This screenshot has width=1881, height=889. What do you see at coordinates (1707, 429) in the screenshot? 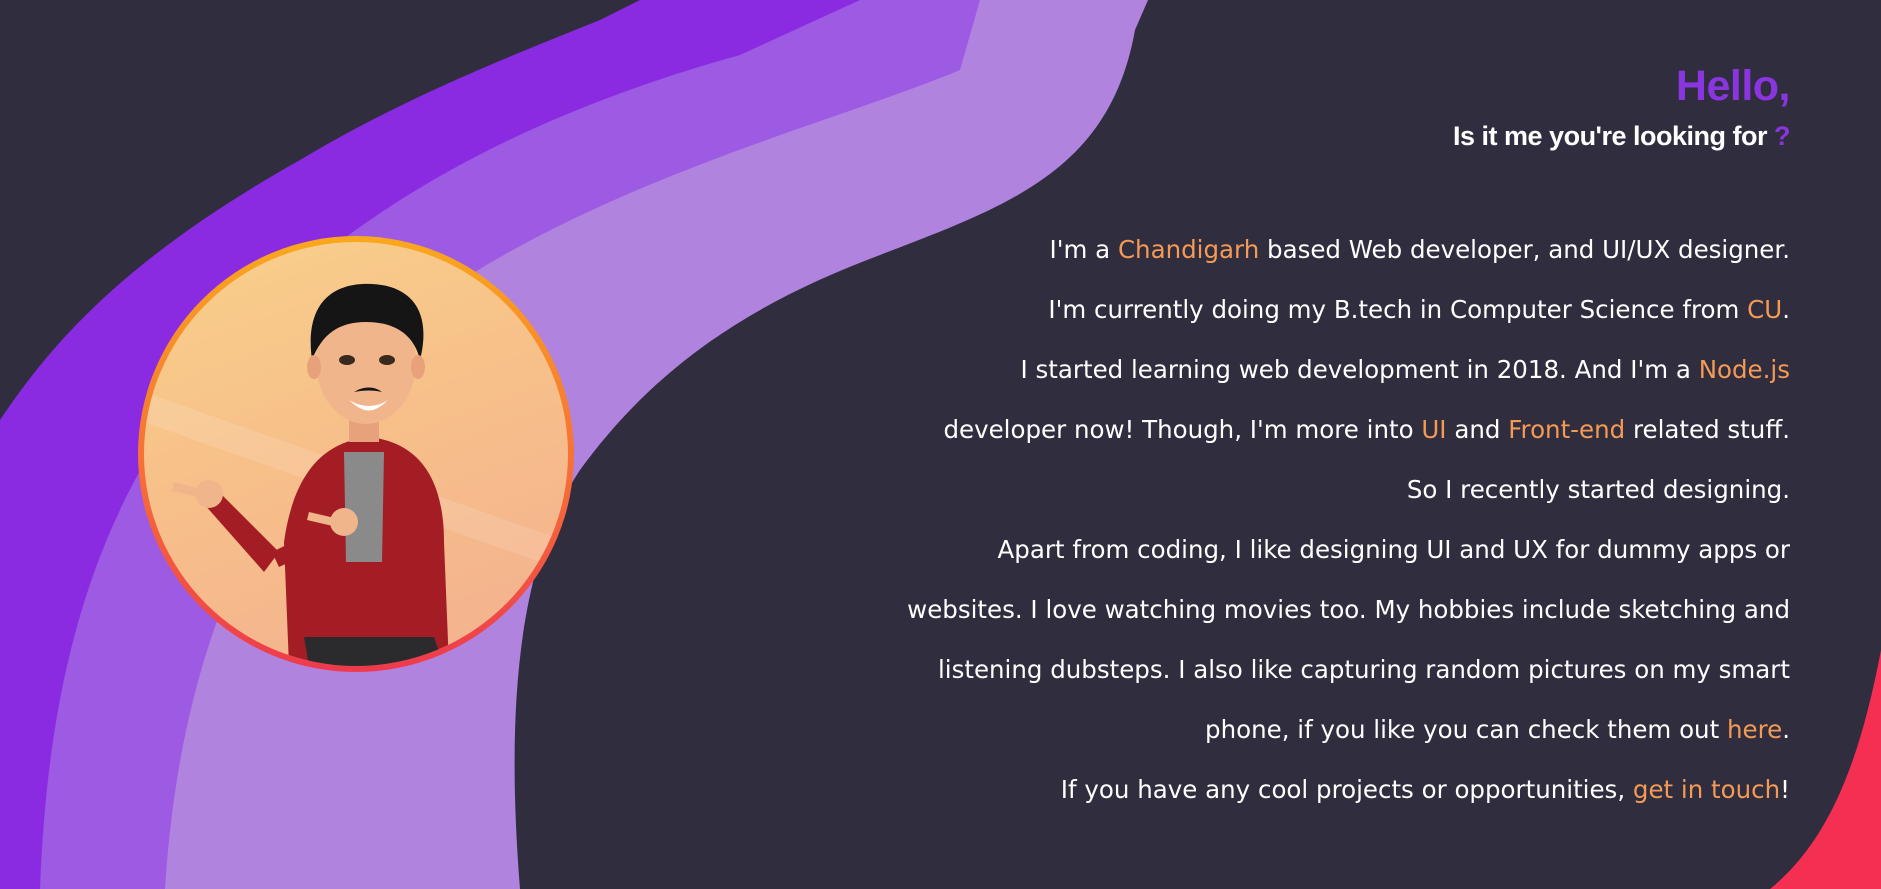
I see `bio-text: related stuff.` at bounding box center [1707, 429].